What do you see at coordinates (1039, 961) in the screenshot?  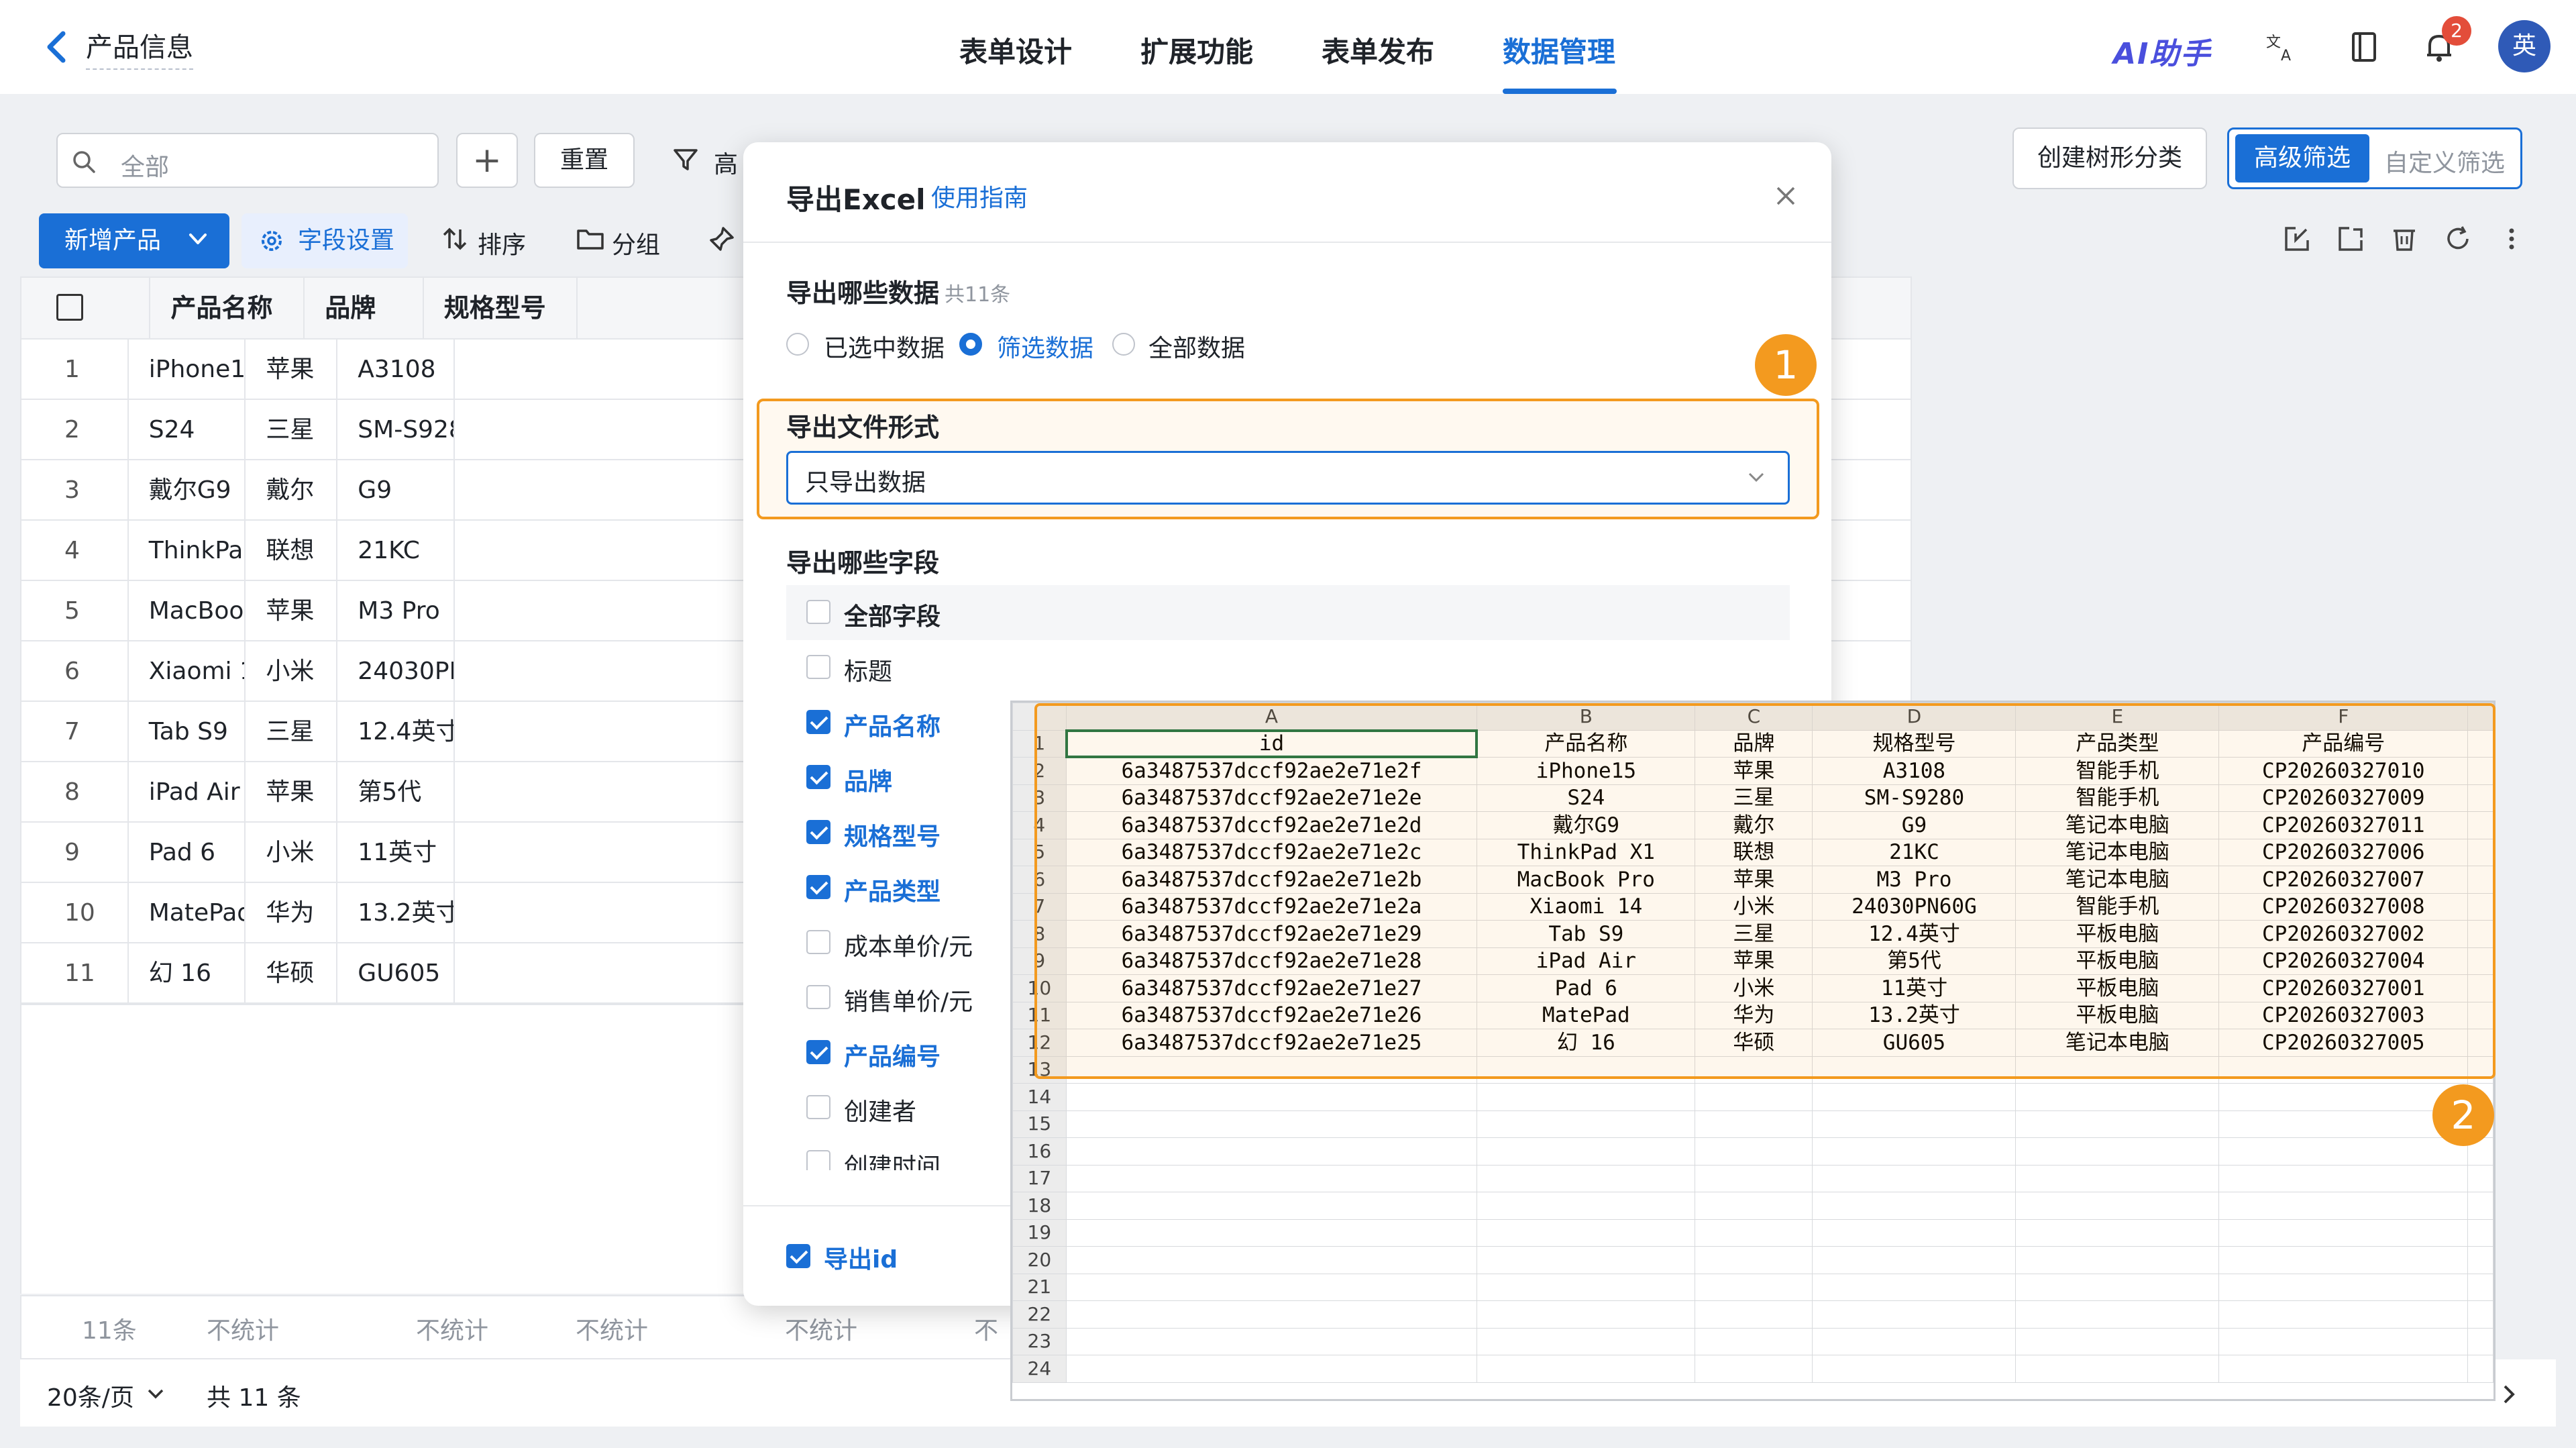 I see `excel-row-header: 9` at bounding box center [1039, 961].